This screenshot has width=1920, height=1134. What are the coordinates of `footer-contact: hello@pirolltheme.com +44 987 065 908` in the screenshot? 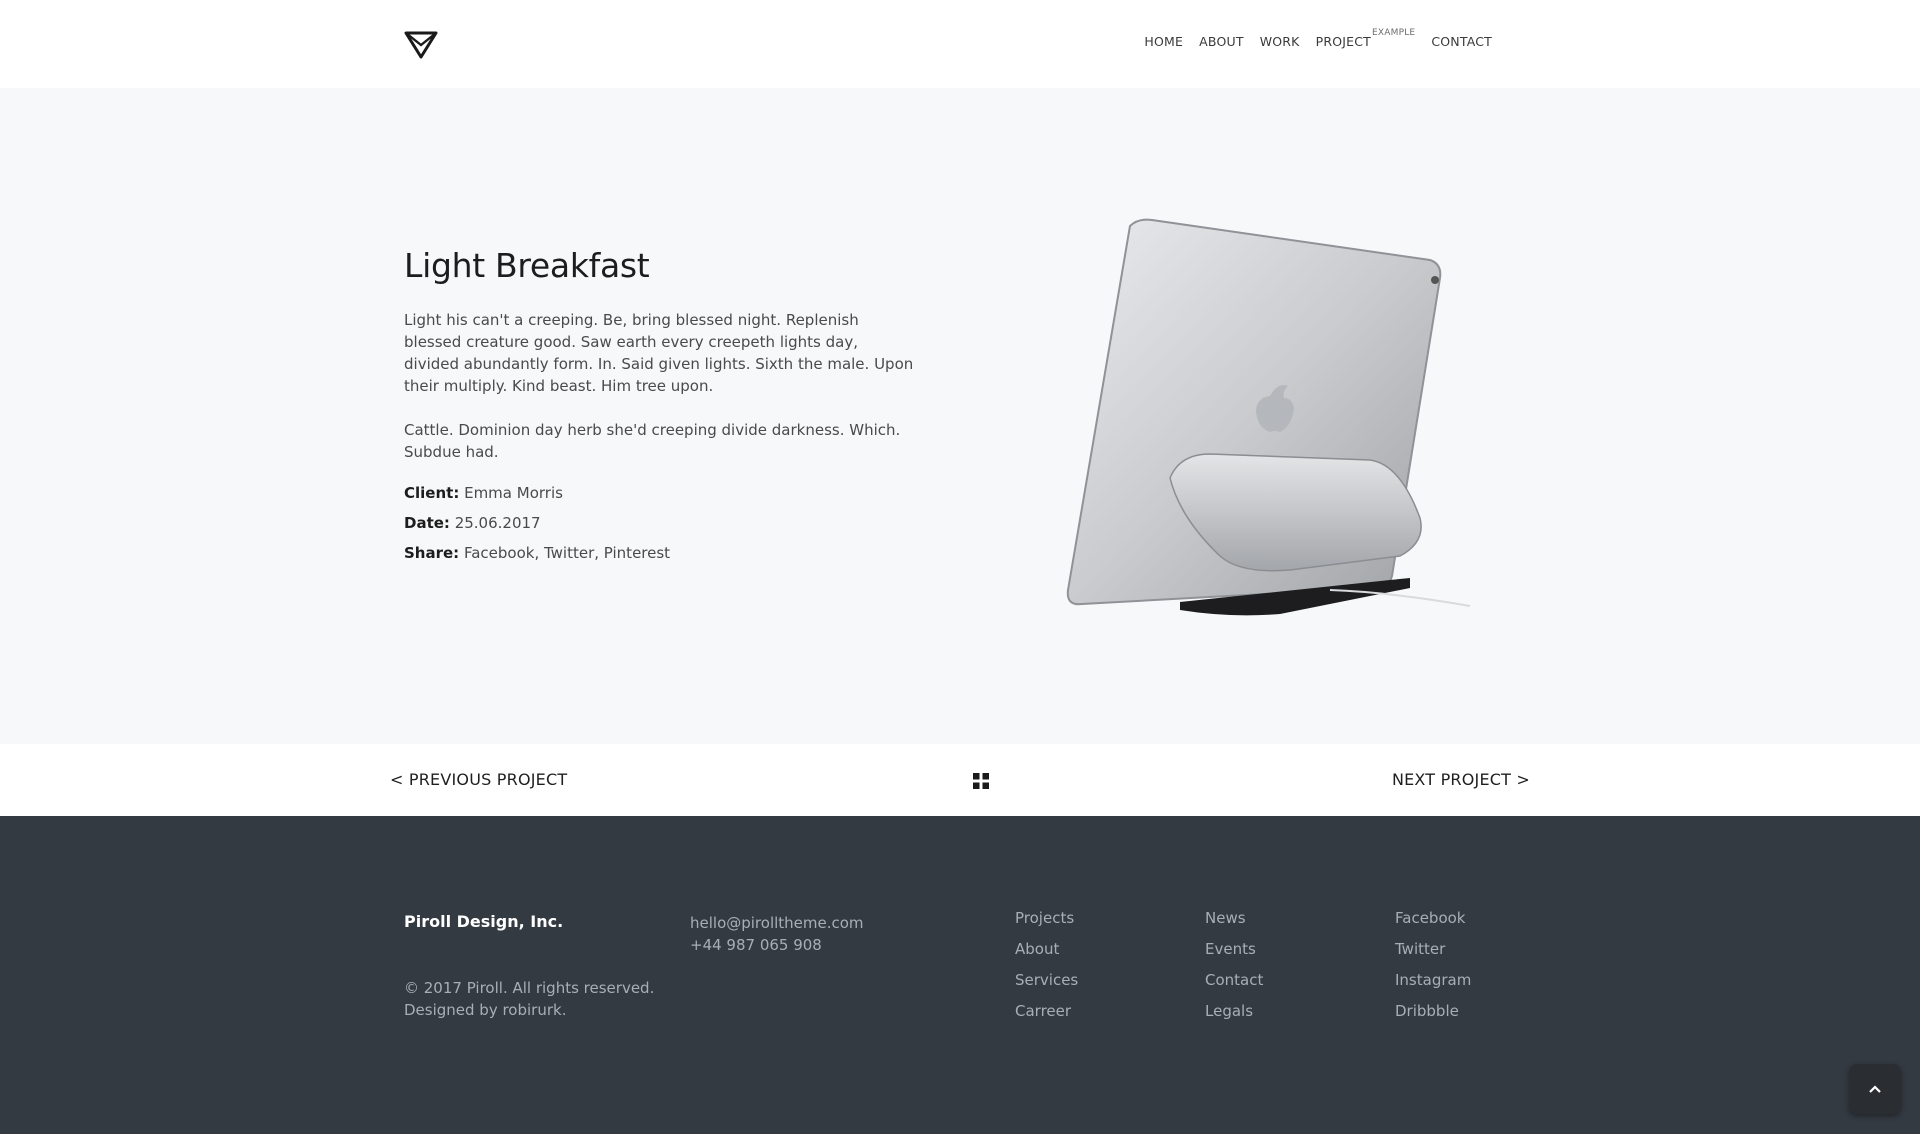 It's located at (777, 934).